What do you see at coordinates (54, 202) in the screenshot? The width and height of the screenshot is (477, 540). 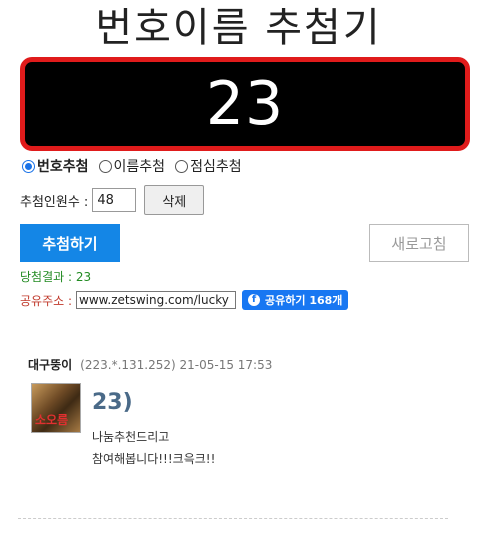 I see `count-label: 추첨인원수 :` at bounding box center [54, 202].